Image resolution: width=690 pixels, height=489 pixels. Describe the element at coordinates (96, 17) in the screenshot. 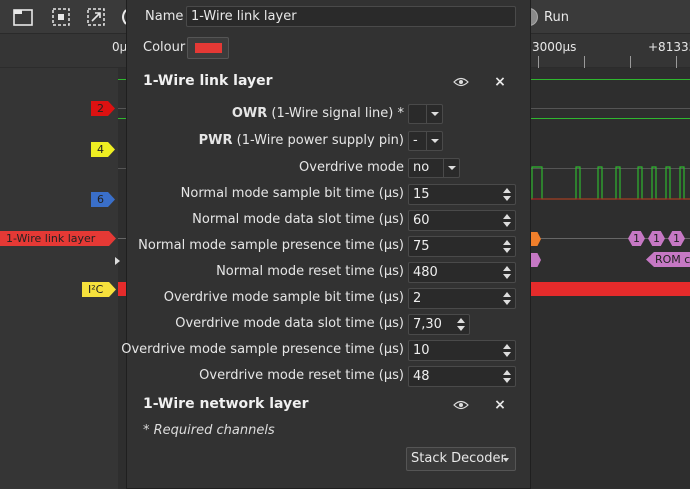

I see `zoom-one-to-one-icon` at that location.